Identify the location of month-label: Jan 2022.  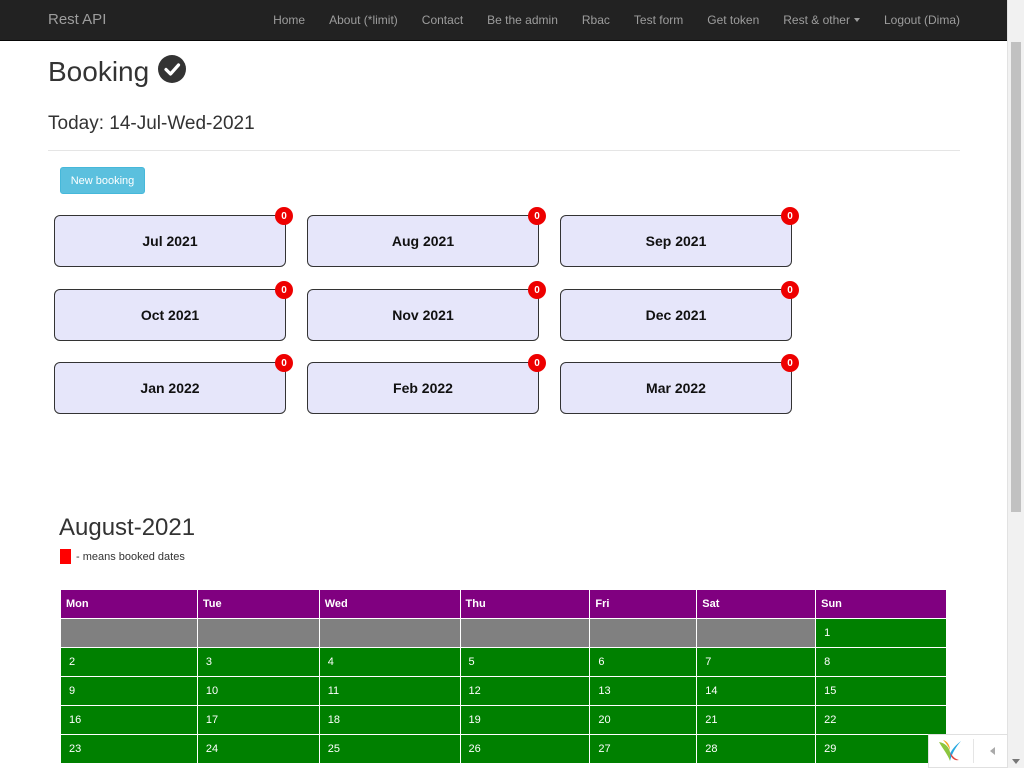
(170, 388).